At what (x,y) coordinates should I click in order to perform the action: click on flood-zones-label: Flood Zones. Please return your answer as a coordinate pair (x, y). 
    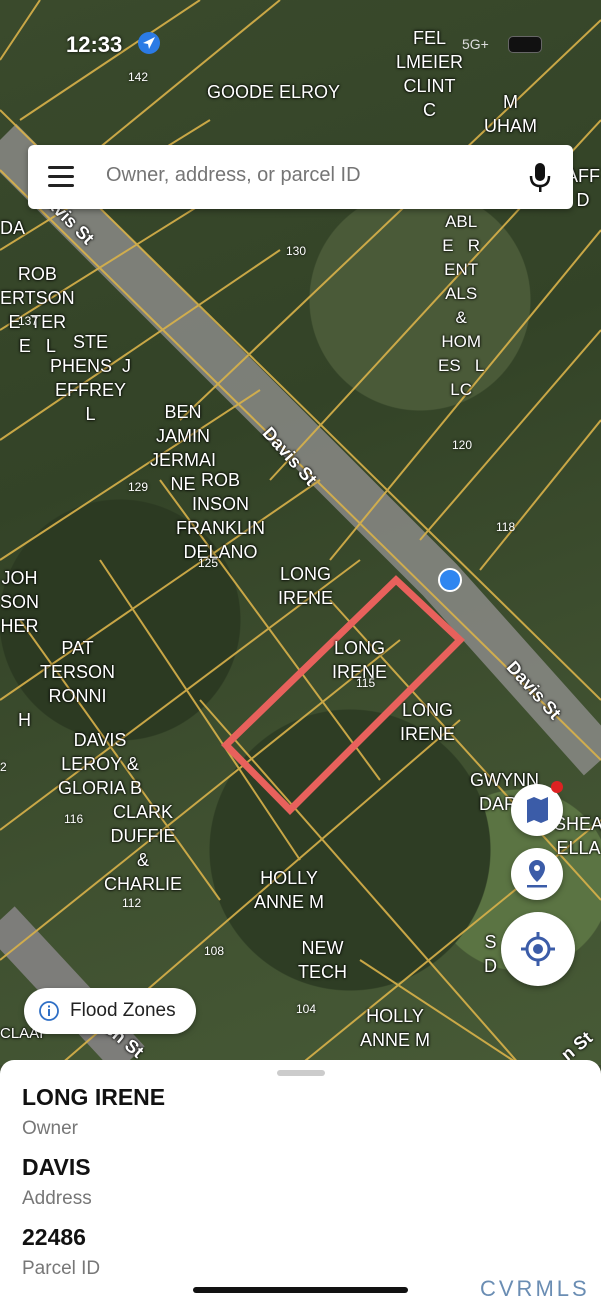
    Looking at the image, I should click on (123, 1010).